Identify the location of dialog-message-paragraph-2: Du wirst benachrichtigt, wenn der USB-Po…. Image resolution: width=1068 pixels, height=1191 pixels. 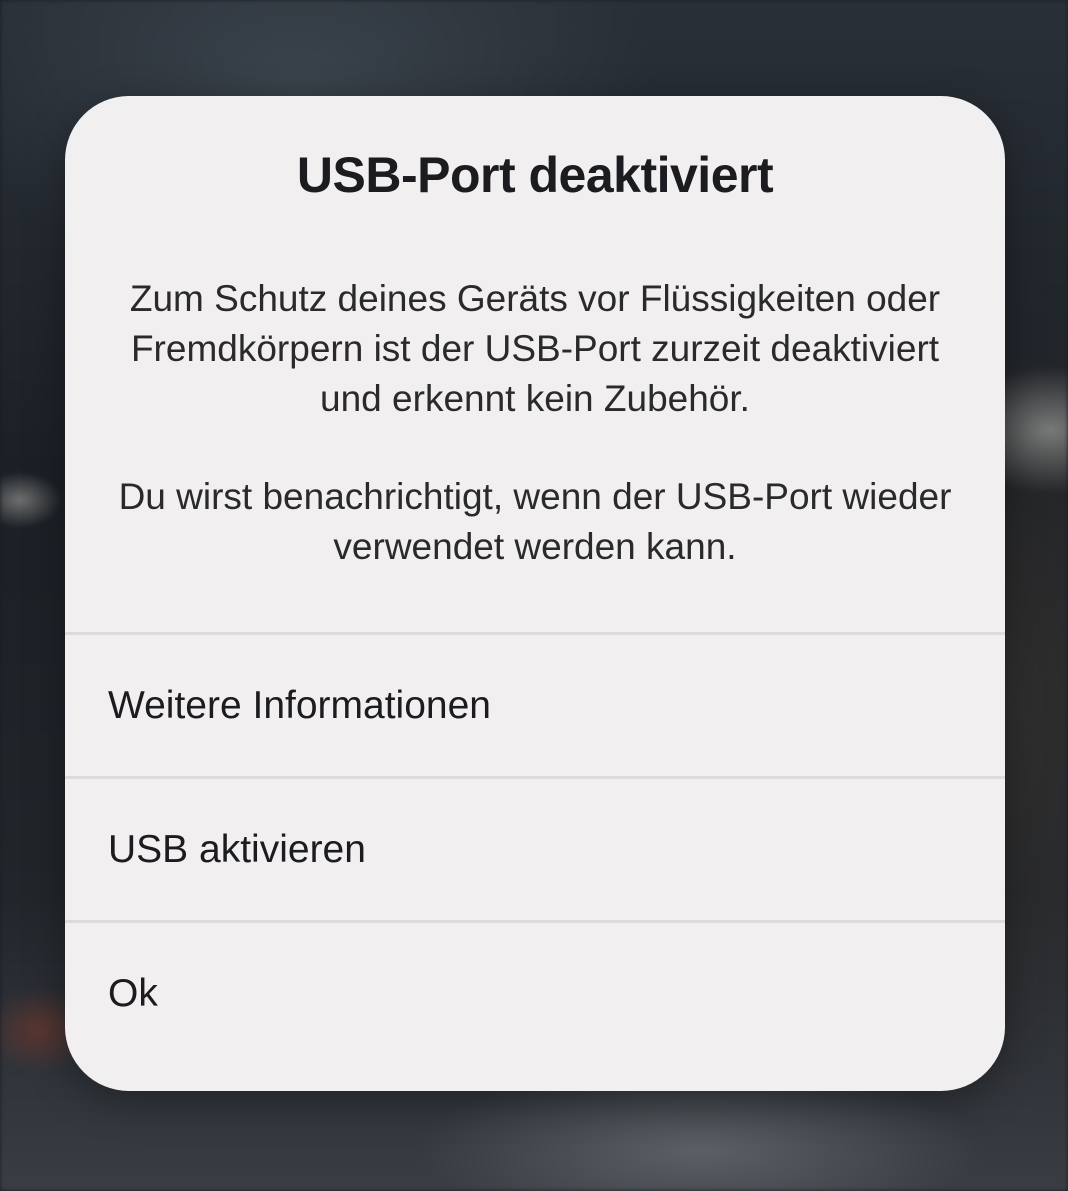
(535, 521).